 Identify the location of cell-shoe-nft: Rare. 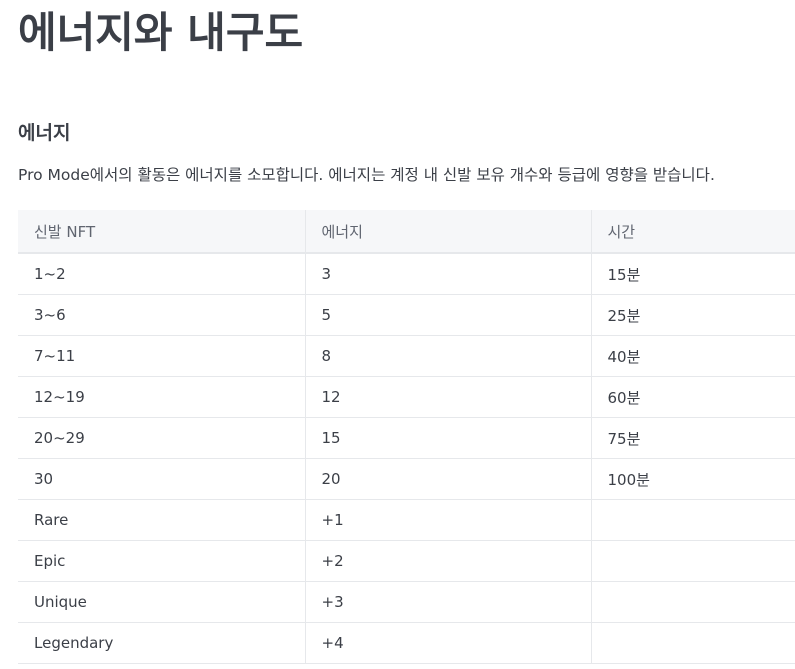
(162, 520).